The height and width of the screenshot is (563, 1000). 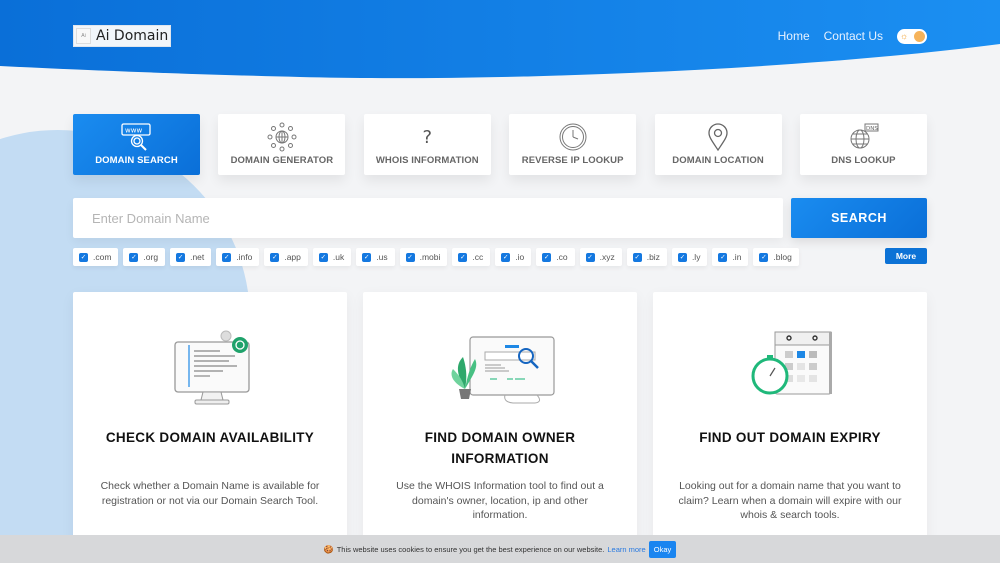 What do you see at coordinates (500, 448) in the screenshot?
I see `card-title: FIND DOMAIN OWNER INFORMATION` at bounding box center [500, 448].